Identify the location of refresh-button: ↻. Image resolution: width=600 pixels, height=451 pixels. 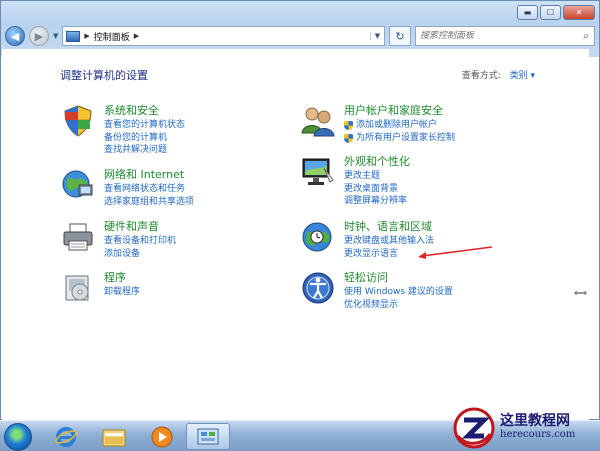
(400, 36).